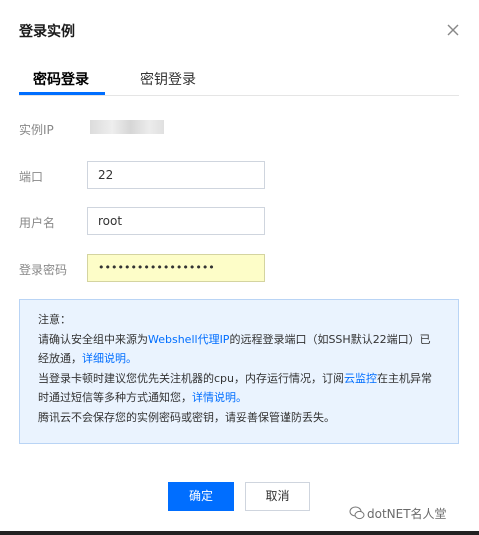 This screenshot has height=535, width=479. What do you see at coordinates (36, 130) in the screenshot?
I see `instance-ip-label: 实例IP` at bounding box center [36, 130].